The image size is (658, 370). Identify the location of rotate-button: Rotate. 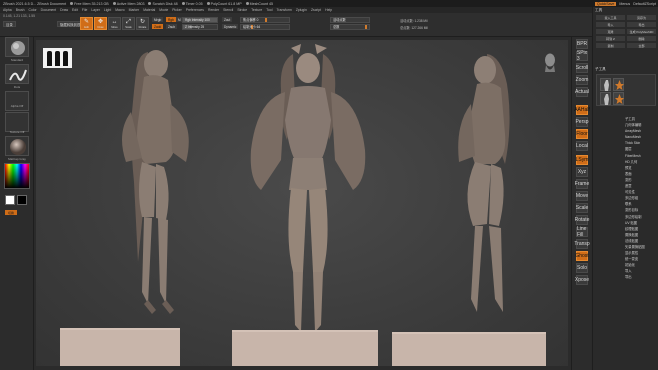
(582, 220).